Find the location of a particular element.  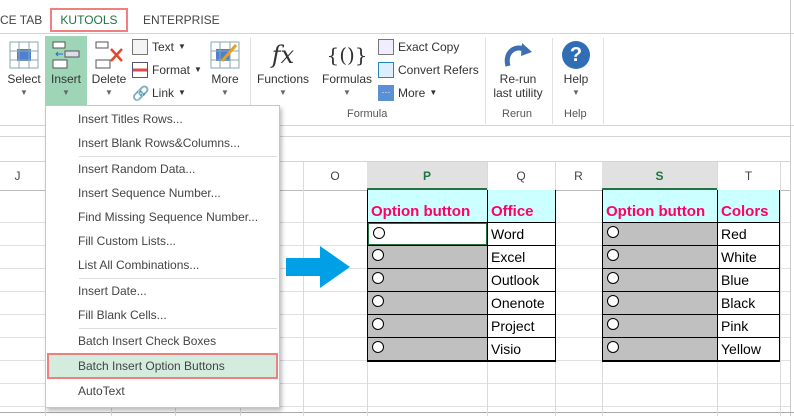

group-label-help: Help is located at coordinates (575, 114).